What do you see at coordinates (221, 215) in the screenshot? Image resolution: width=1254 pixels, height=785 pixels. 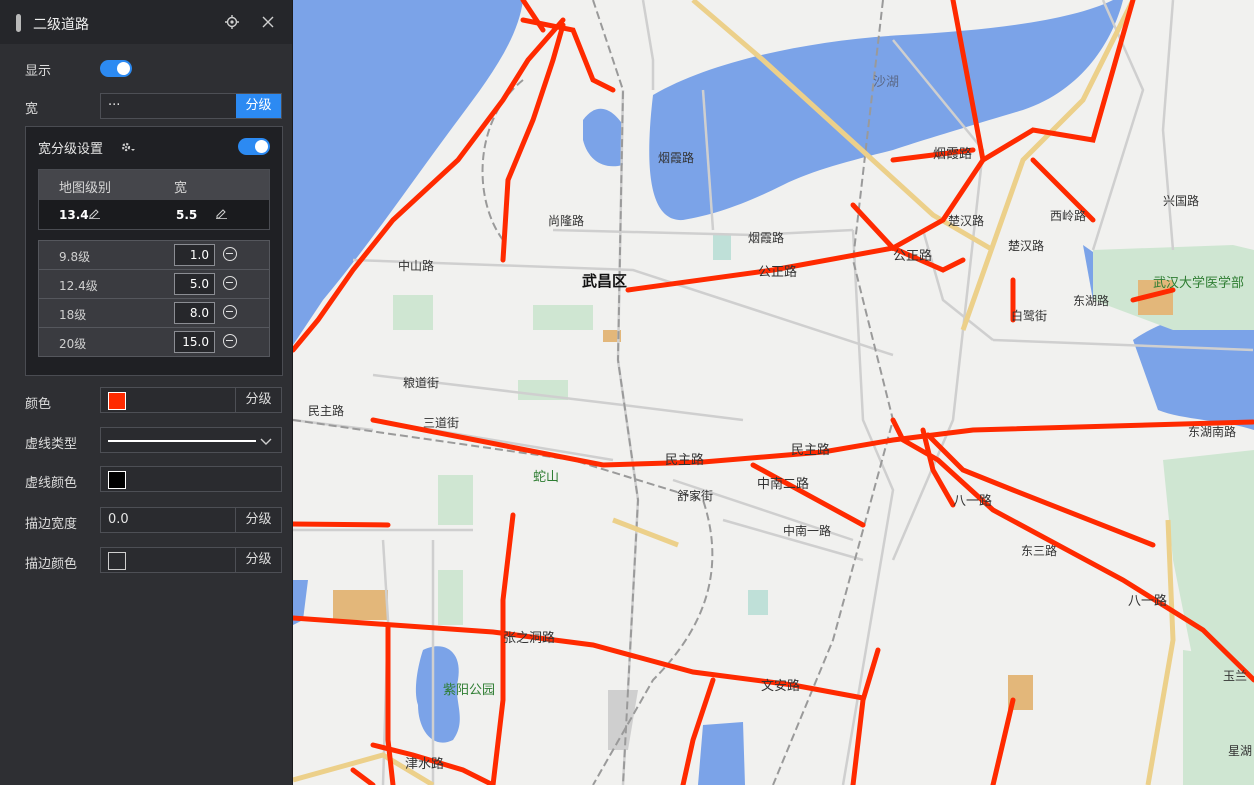 I see `edit-width-icon` at bounding box center [221, 215].